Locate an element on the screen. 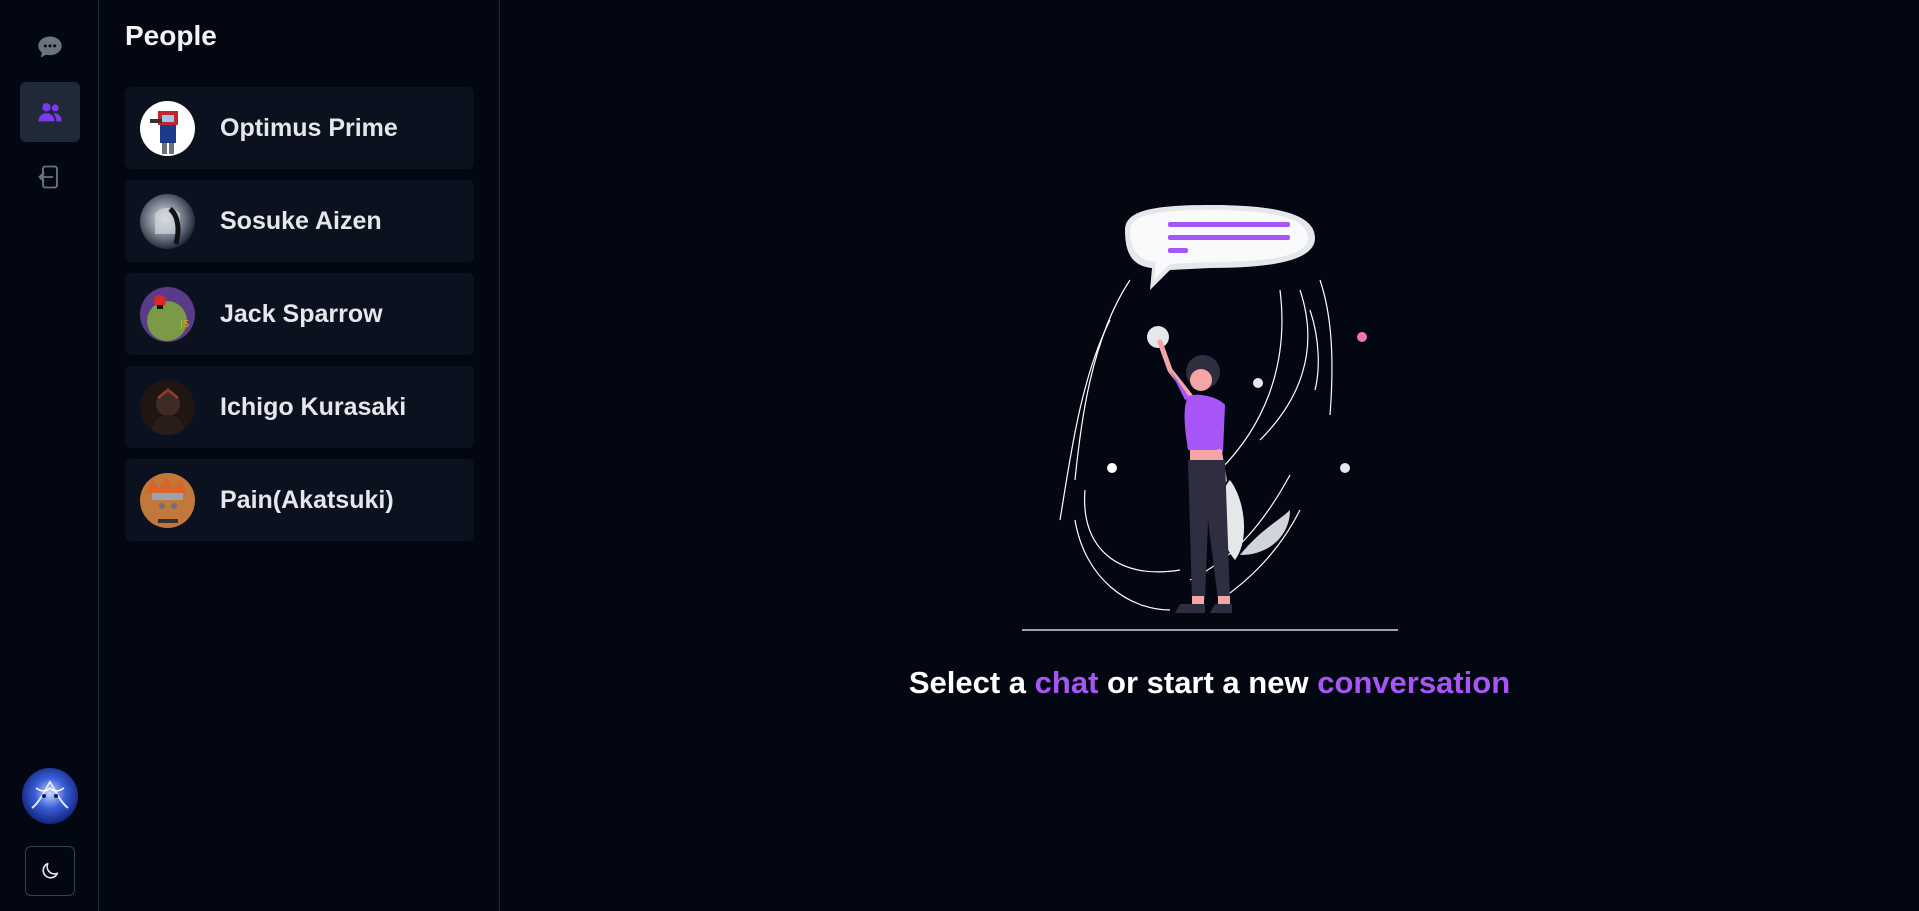 The height and width of the screenshot is (911, 1919). moon-icon is located at coordinates (50, 870).